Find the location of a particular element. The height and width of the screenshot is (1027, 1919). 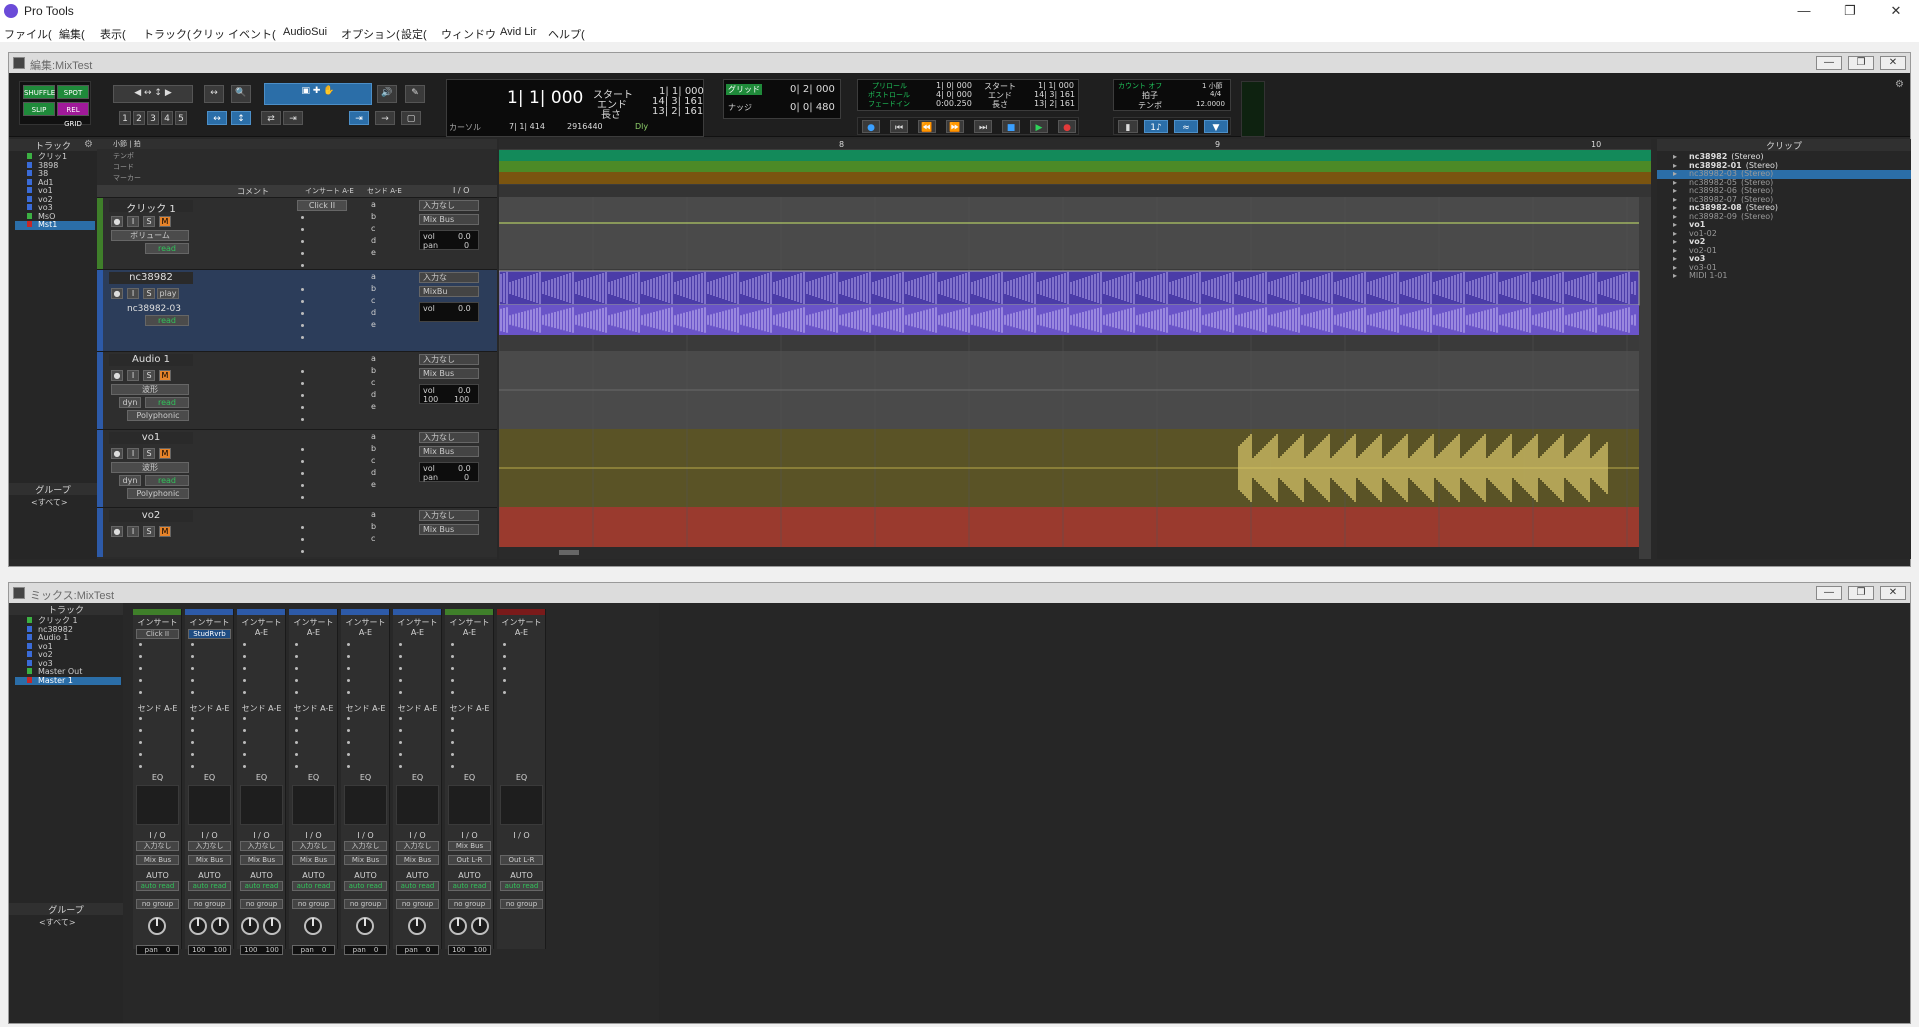

postroll-value: 4| 0| 000 is located at coordinates (954, 94).